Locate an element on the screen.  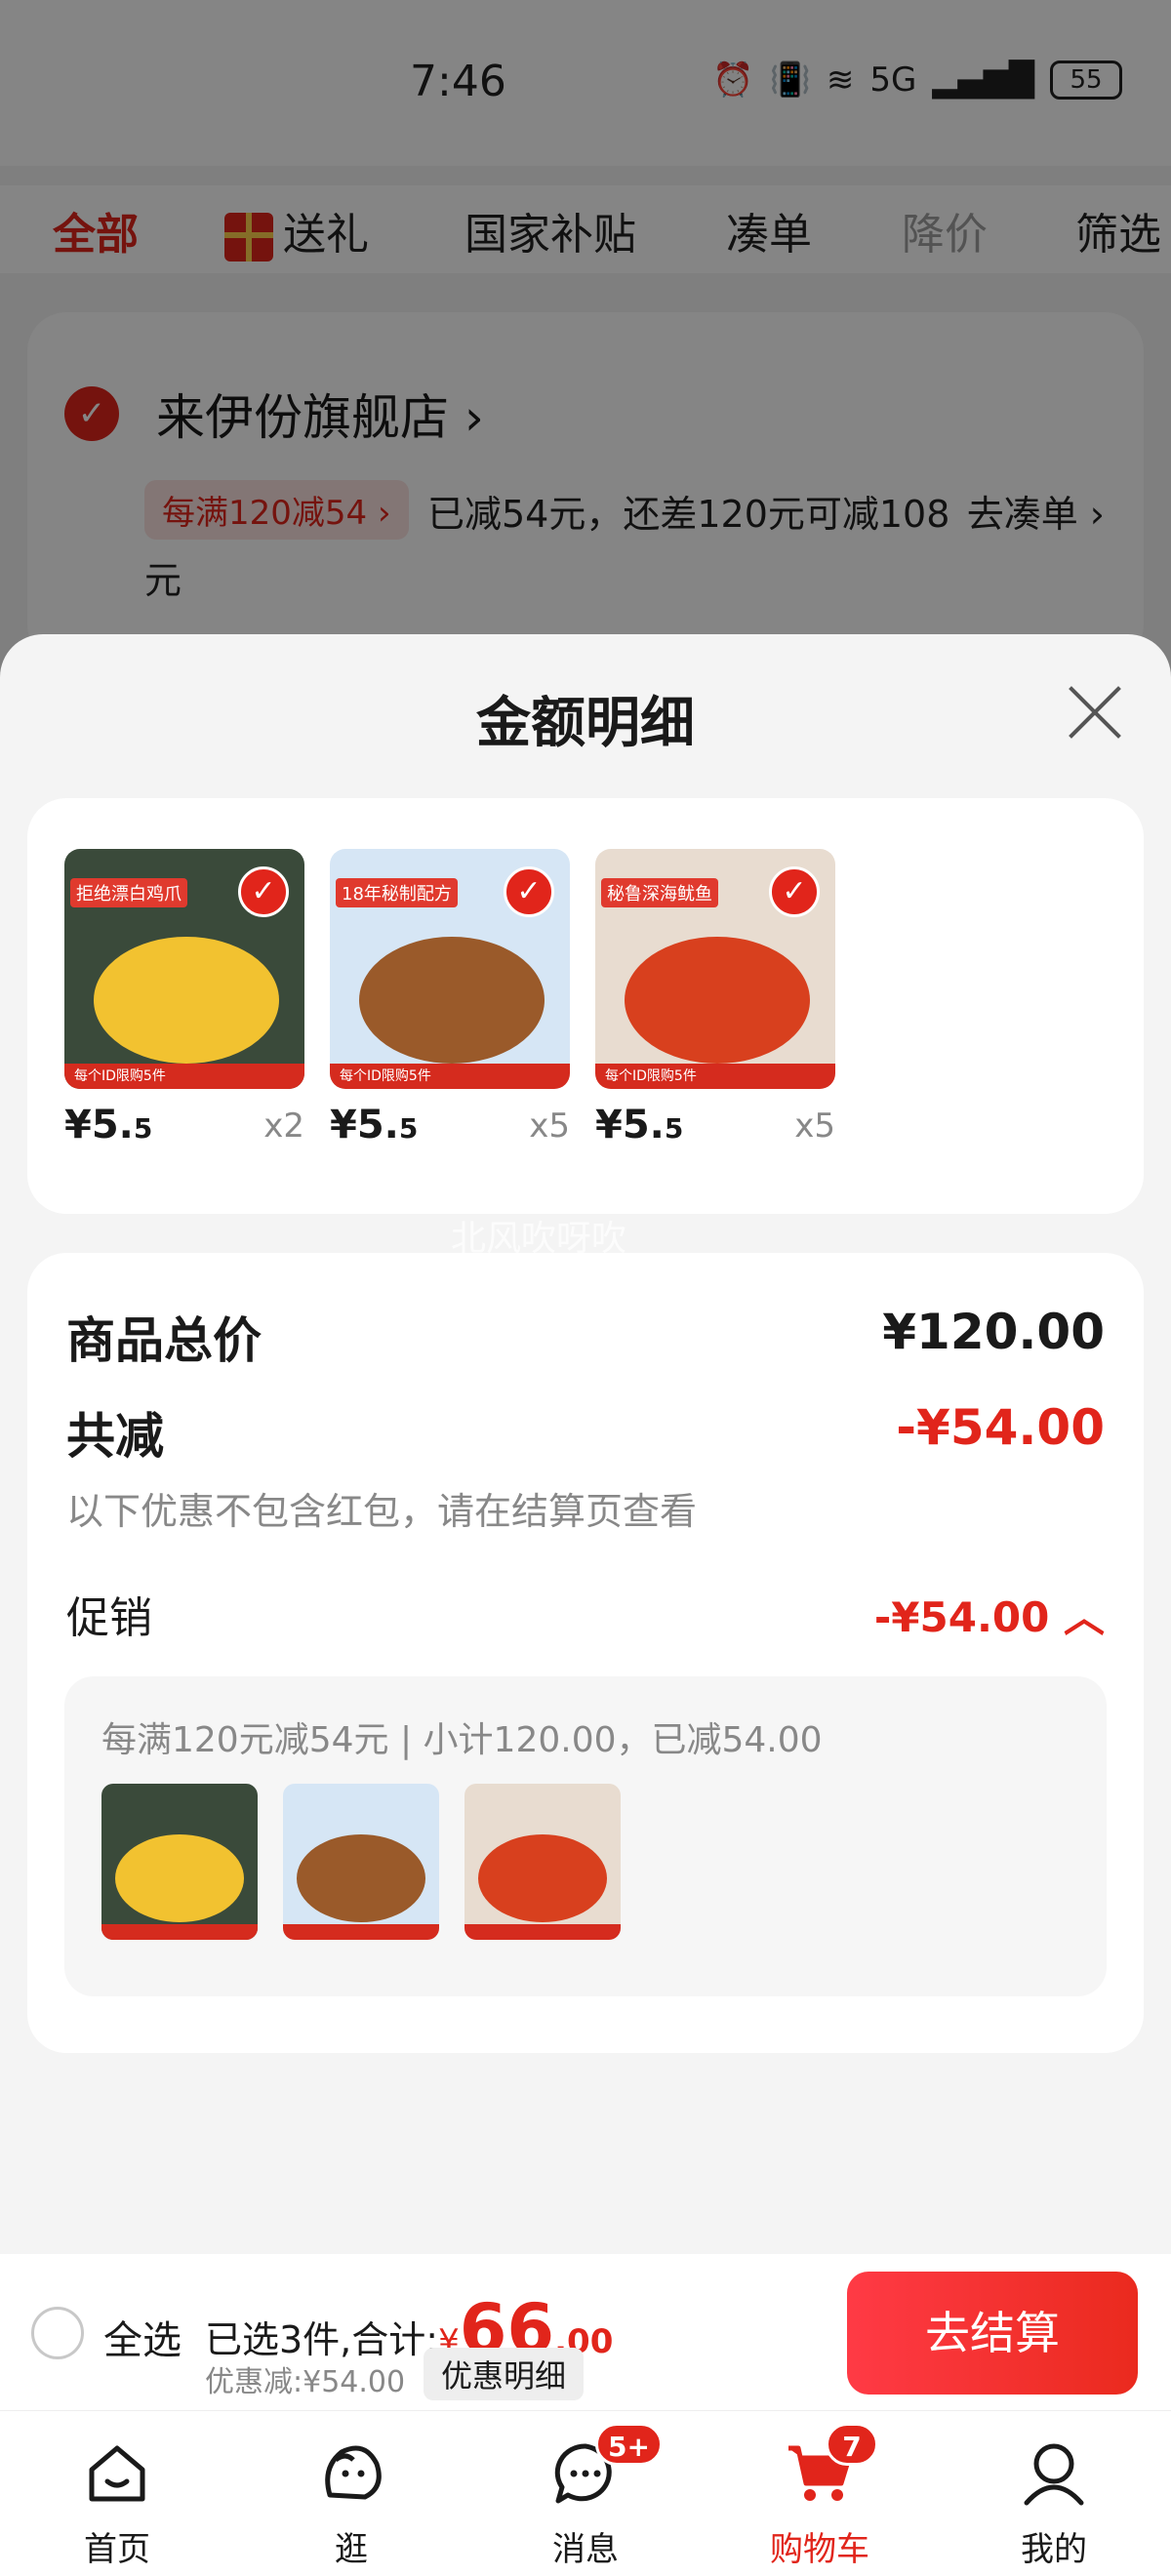
select-all-label: 全选 is located at coordinates (142, 2337).